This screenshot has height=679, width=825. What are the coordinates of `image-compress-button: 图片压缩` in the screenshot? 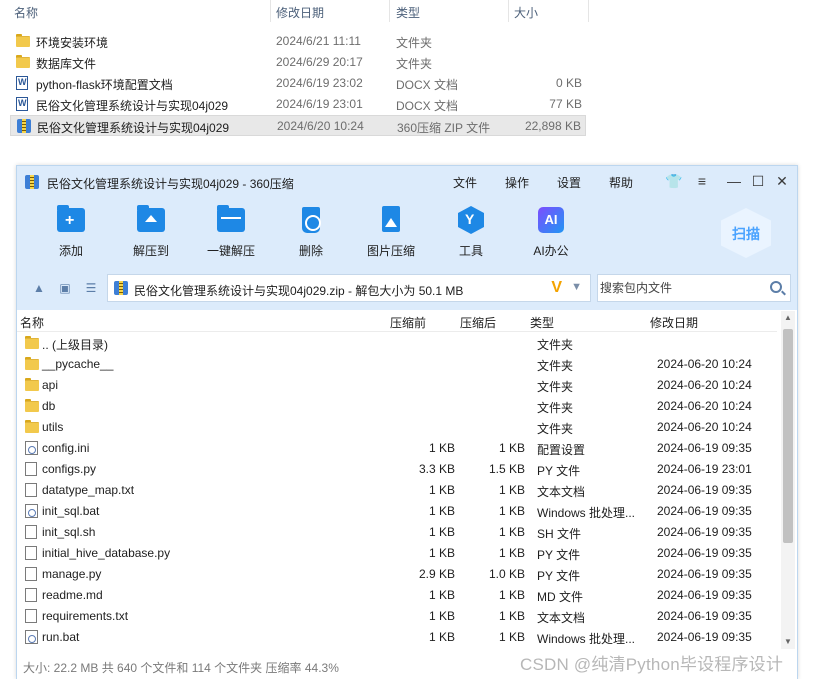 It's located at (391, 231).